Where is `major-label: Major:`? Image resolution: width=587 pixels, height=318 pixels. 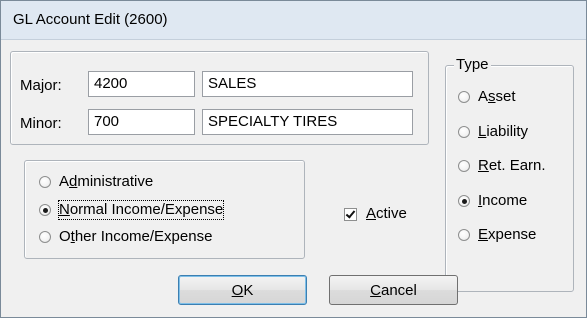 major-label: Major: is located at coordinates (41, 85).